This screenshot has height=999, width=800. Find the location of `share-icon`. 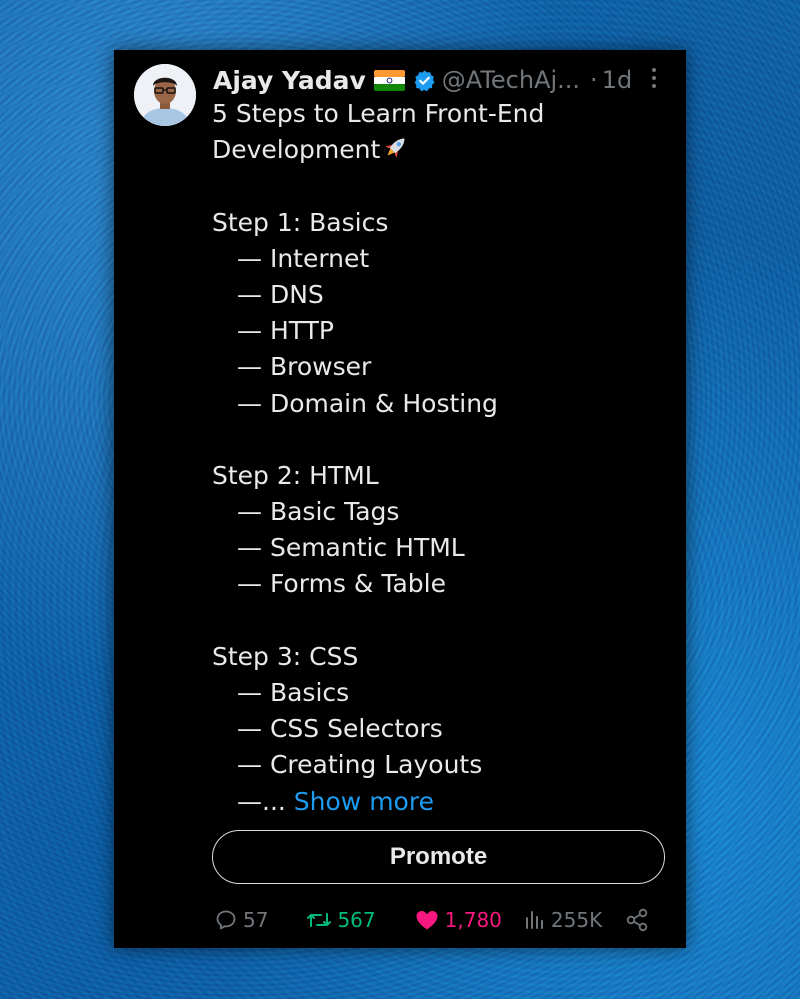

share-icon is located at coordinates (637, 920).